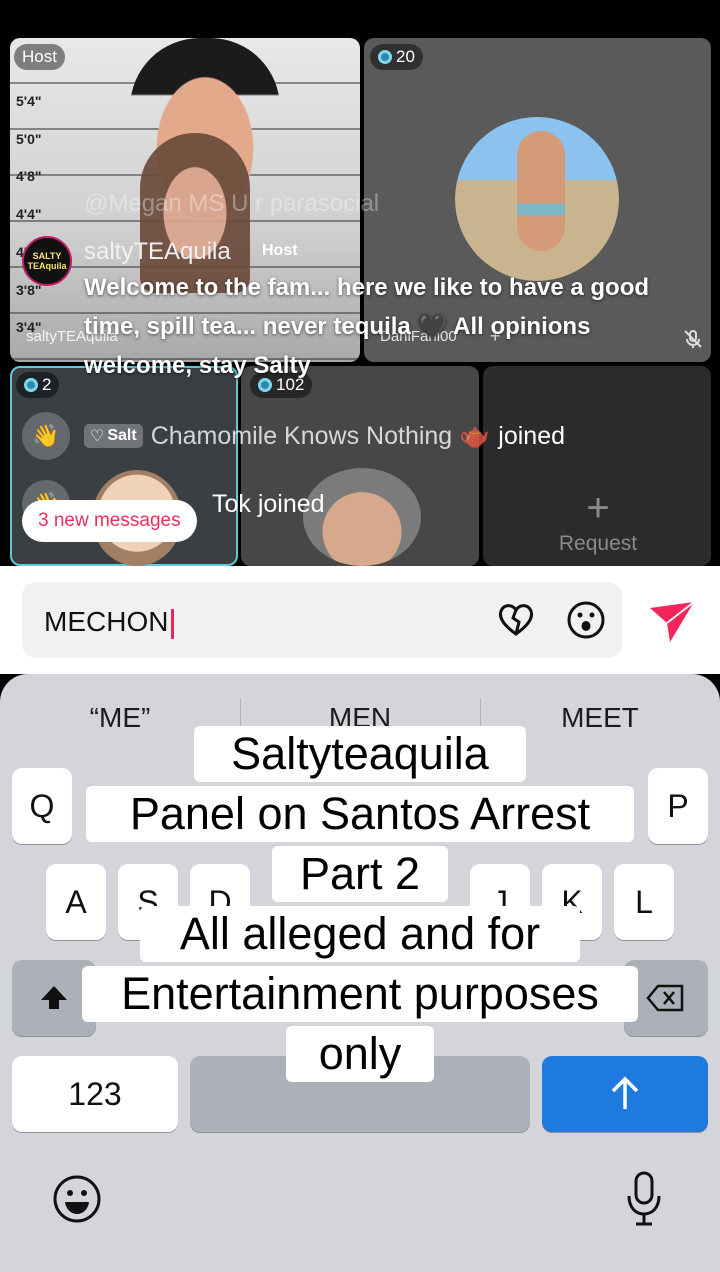  I want to click on request-plus-icon: +, so click(598, 508).